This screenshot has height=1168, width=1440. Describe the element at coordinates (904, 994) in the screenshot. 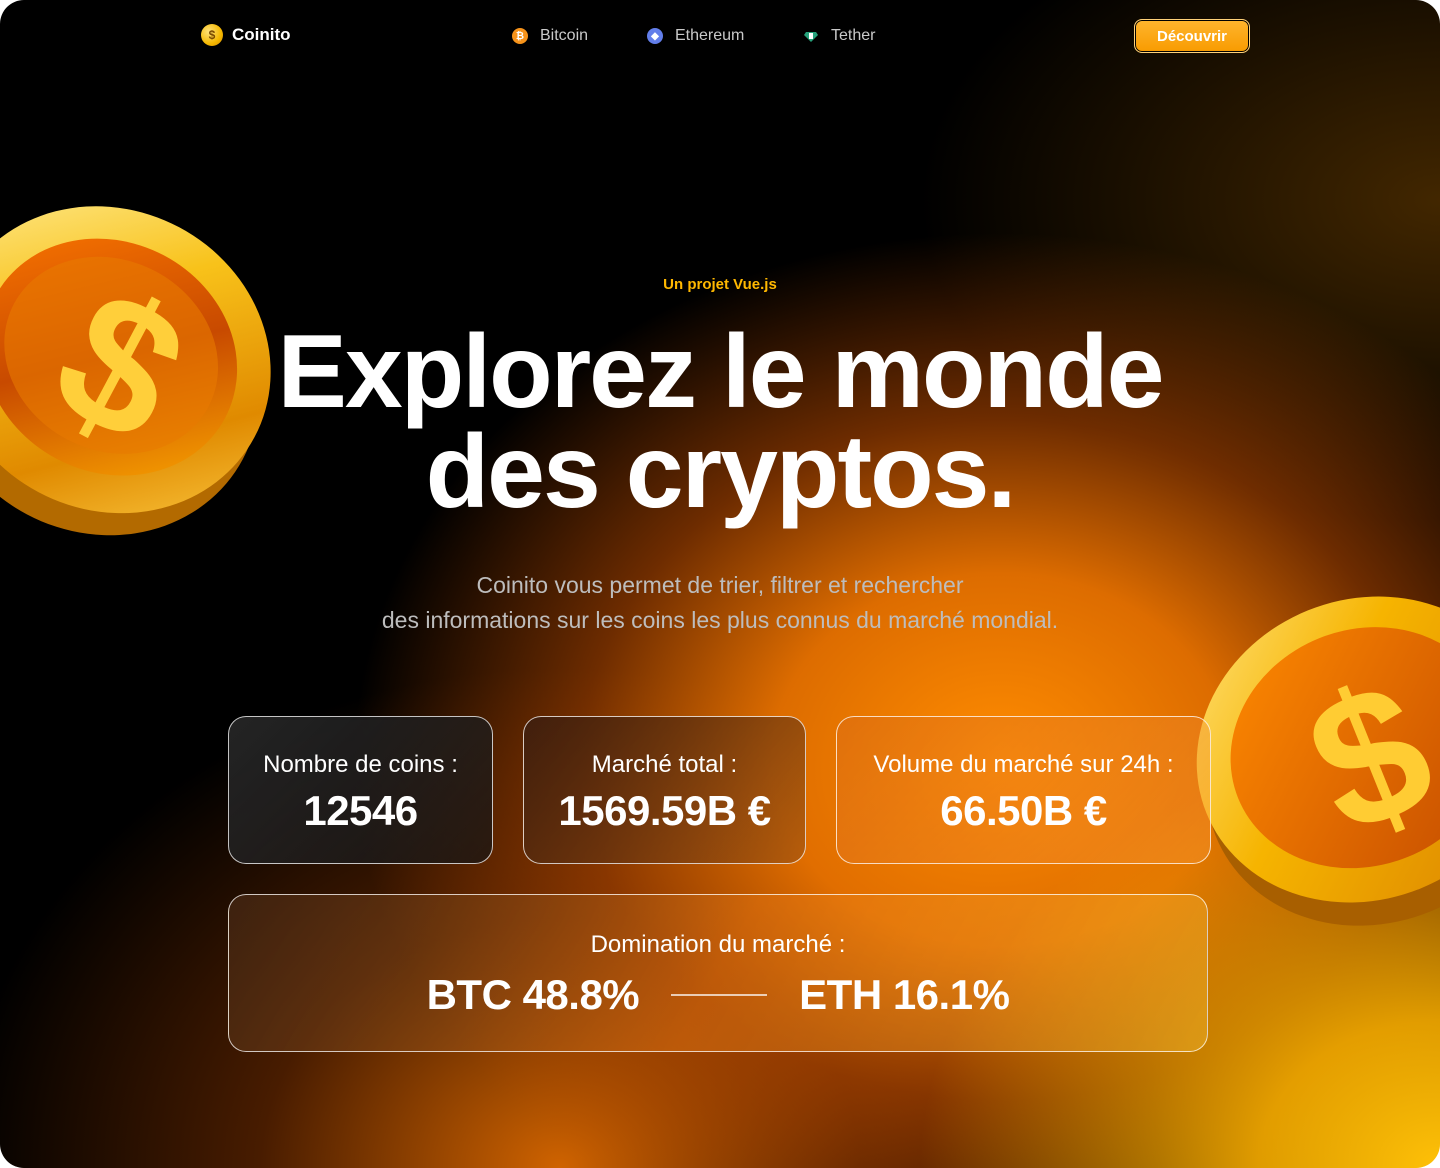

I see `eth-dominance-value: ETH 16.1%` at that location.